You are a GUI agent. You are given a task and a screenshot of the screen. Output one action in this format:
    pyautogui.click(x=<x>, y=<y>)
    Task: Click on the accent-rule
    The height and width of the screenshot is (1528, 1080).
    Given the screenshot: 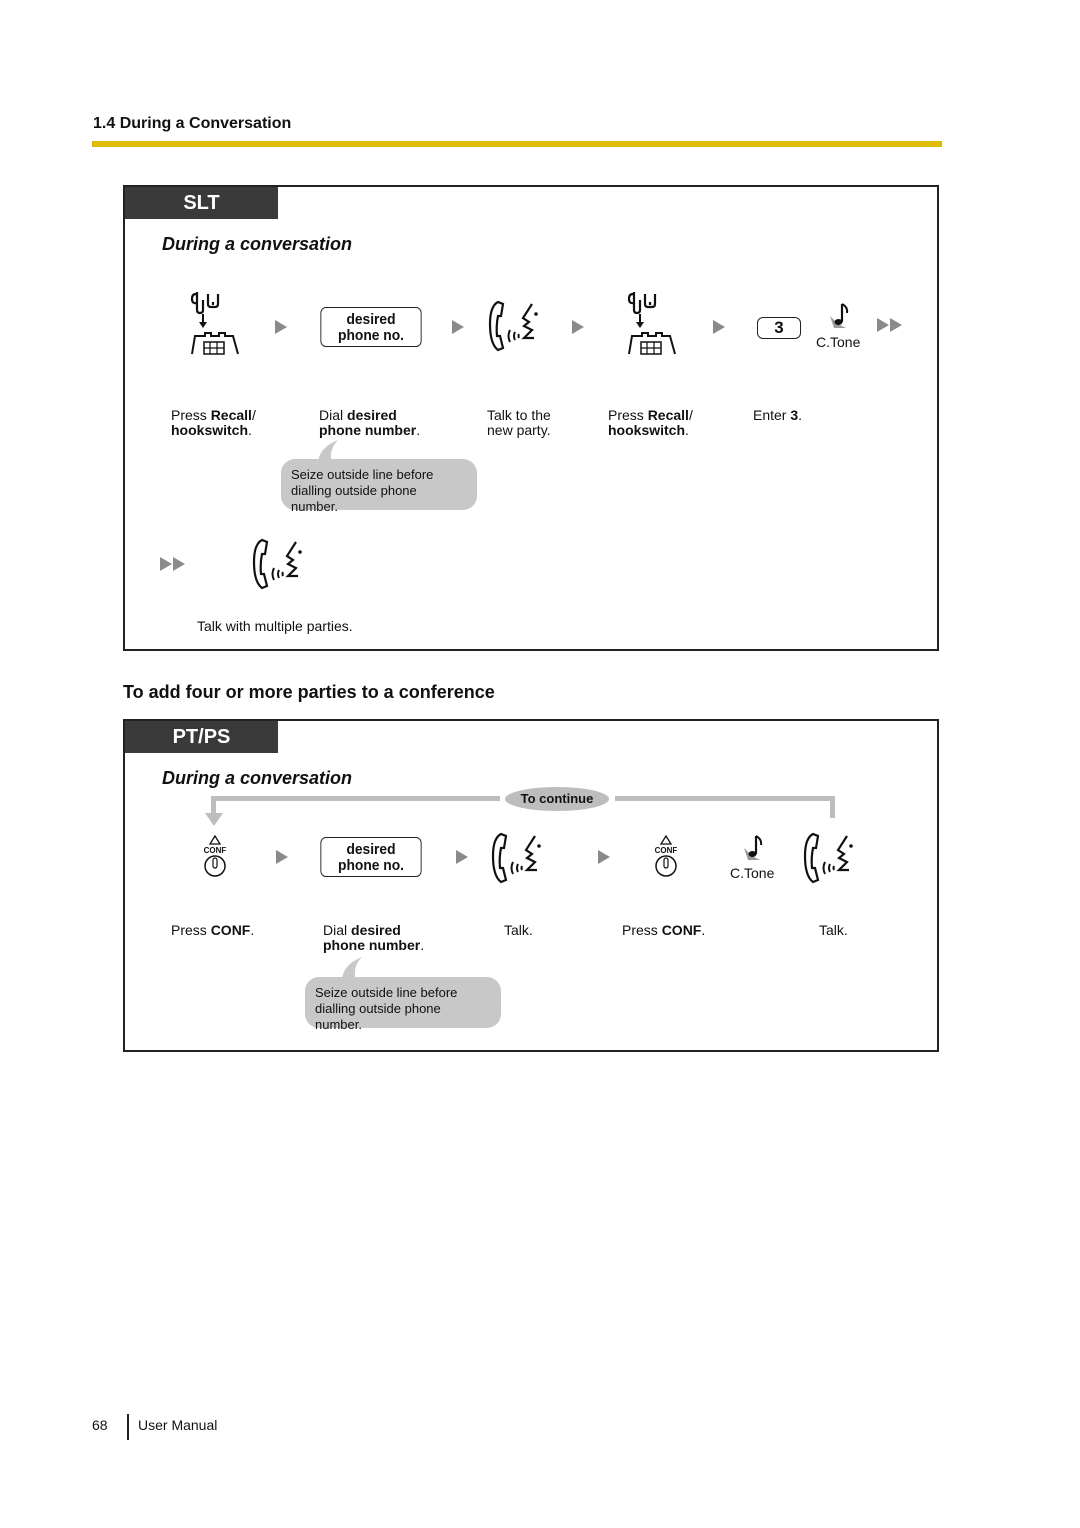 What is the action you would take?
    pyautogui.click(x=517, y=144)
    